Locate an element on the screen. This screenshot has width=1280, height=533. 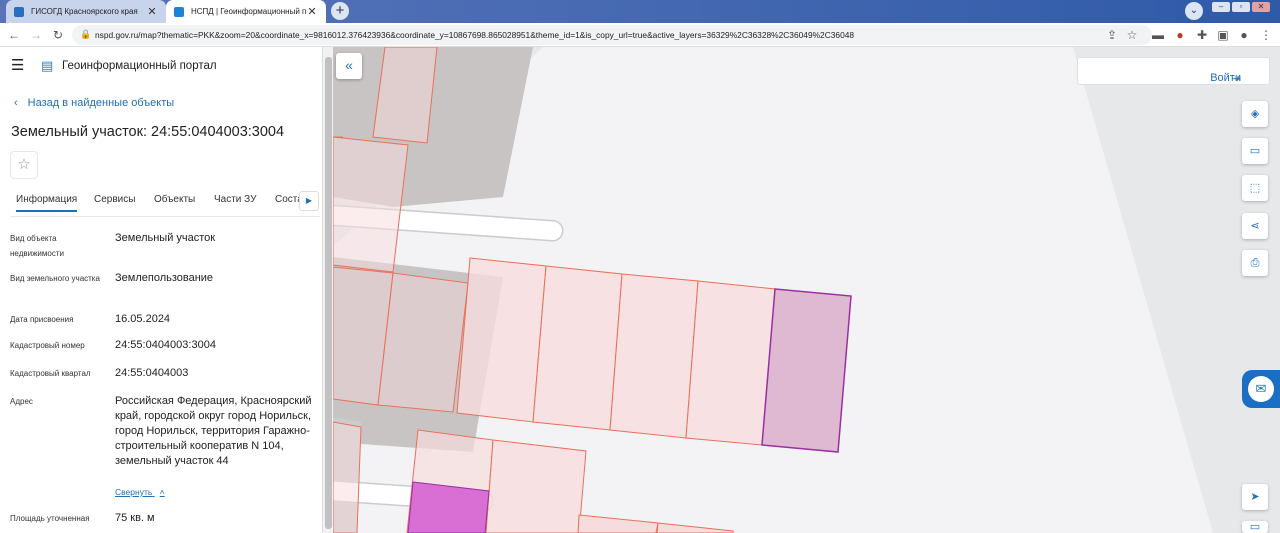
map-tool-button: ▭ is located at coordinates (1255, 527).